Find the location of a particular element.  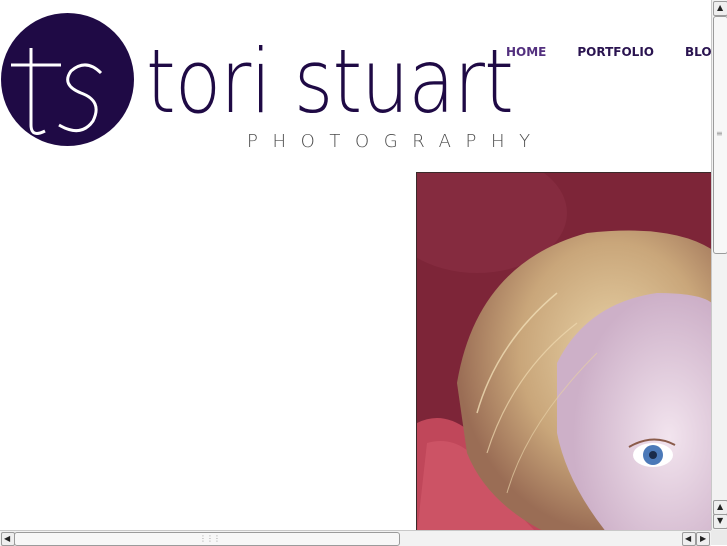

vertical-scrollbar: ▲ ≡ ▲ ▼ is located at coordinates (719, 265).